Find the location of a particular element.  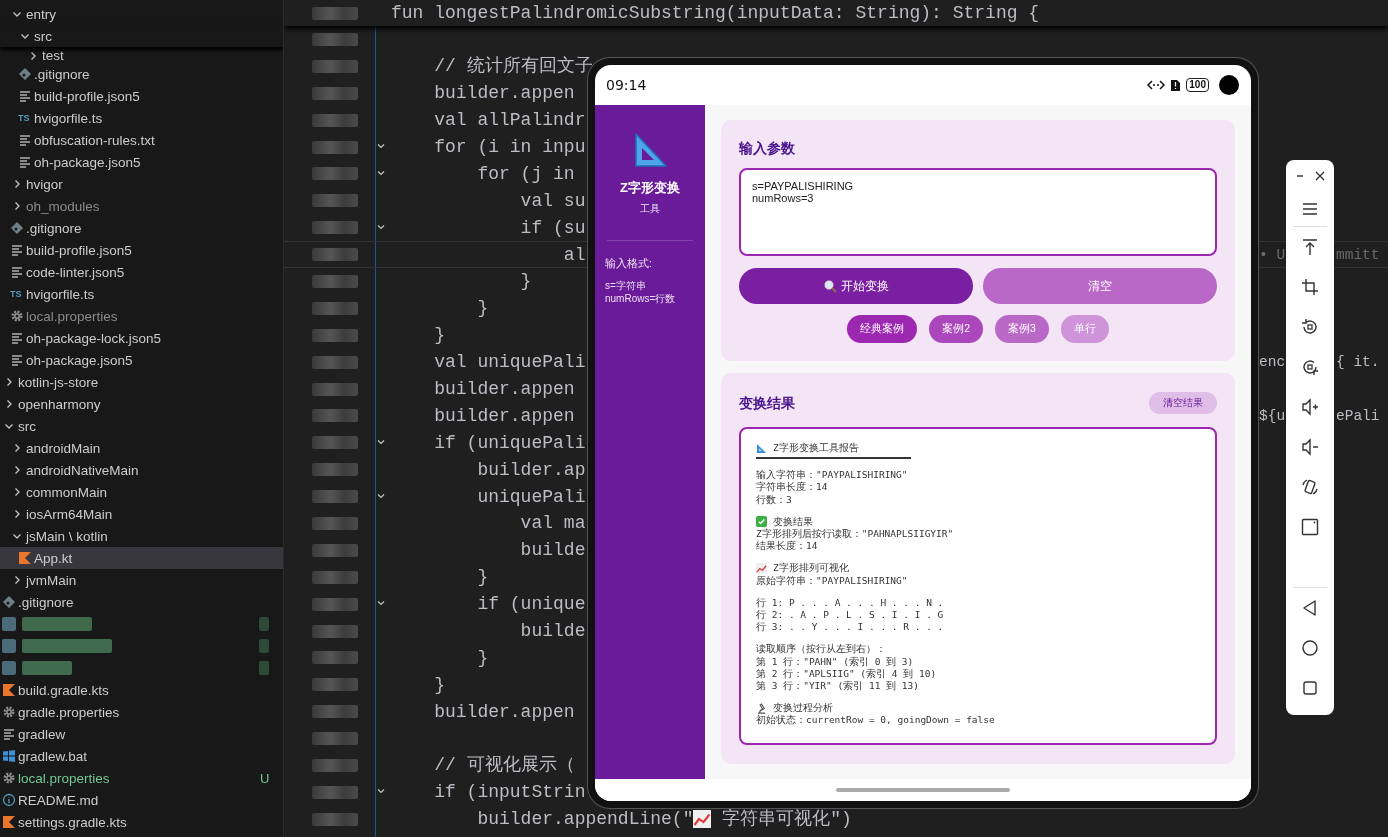

phone-rotate-icon is located at coordinates (1310, 487).